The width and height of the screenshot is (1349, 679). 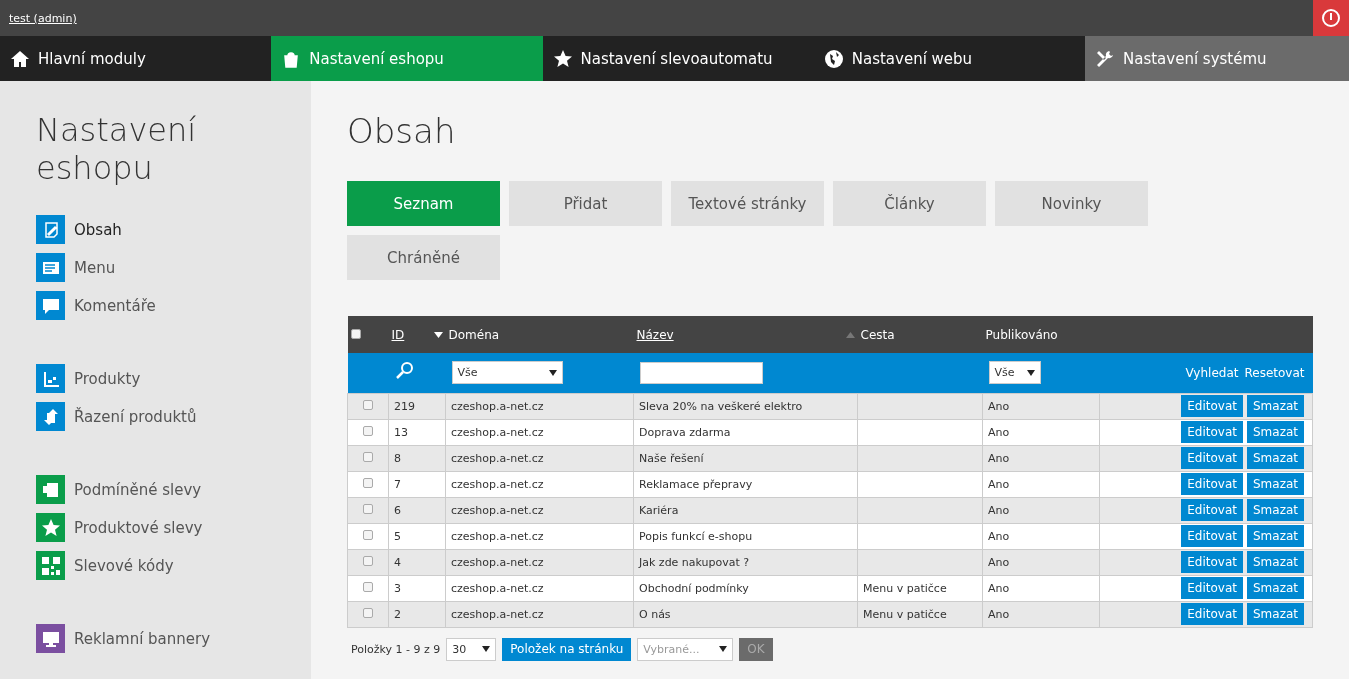 I want to click on sidebar-item: Produktové slevy, so click(x=173, y=527).